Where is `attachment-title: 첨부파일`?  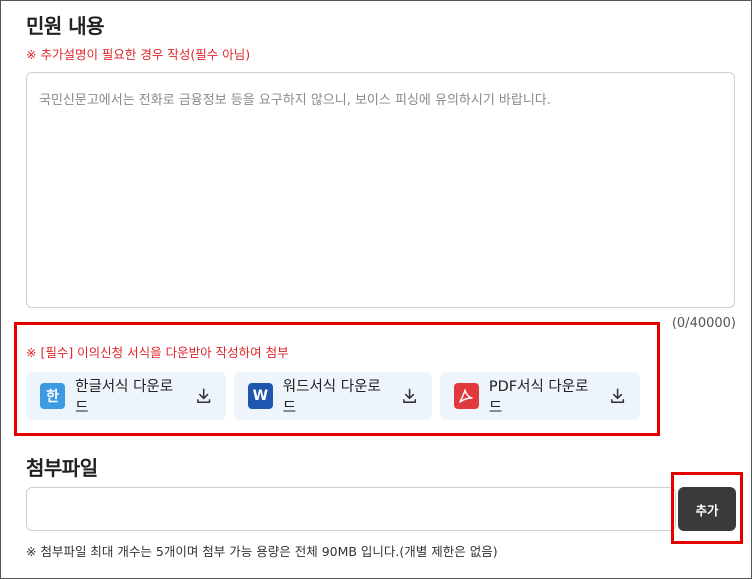 attachment-title: 첨부파일 is located at coordinates (62, 468).